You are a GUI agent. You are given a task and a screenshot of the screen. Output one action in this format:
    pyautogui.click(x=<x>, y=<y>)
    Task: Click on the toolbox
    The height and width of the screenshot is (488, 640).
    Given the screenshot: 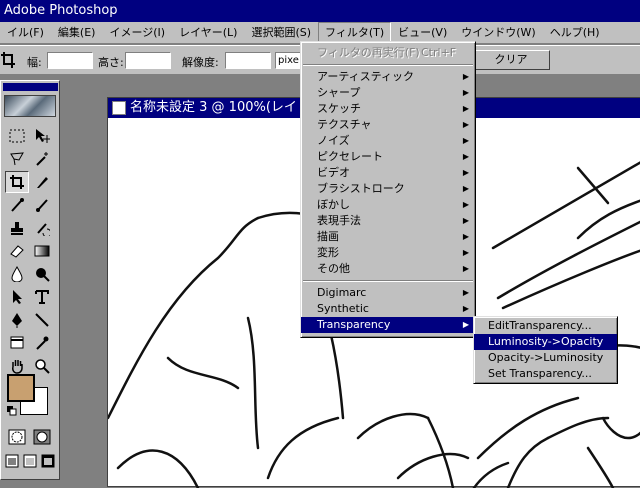 What is the action you would take?
    pyautogui.click(x=30, y=280)
    